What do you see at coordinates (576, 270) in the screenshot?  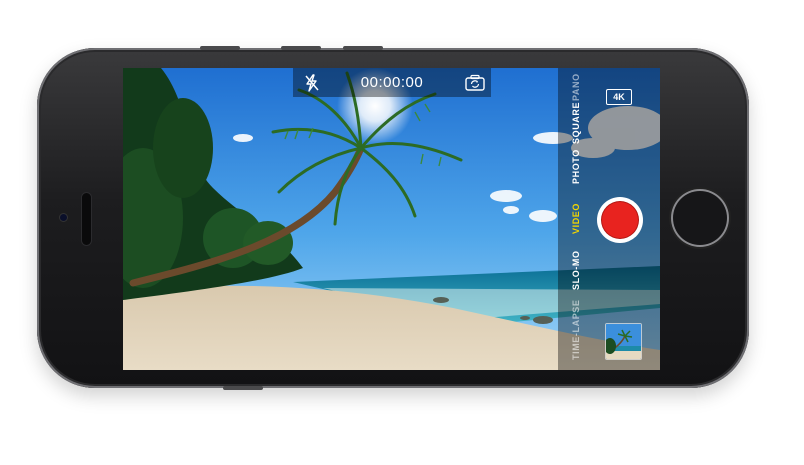 I see `mode-slo-mo: SLO-MO` at bounding box center [576, 270].